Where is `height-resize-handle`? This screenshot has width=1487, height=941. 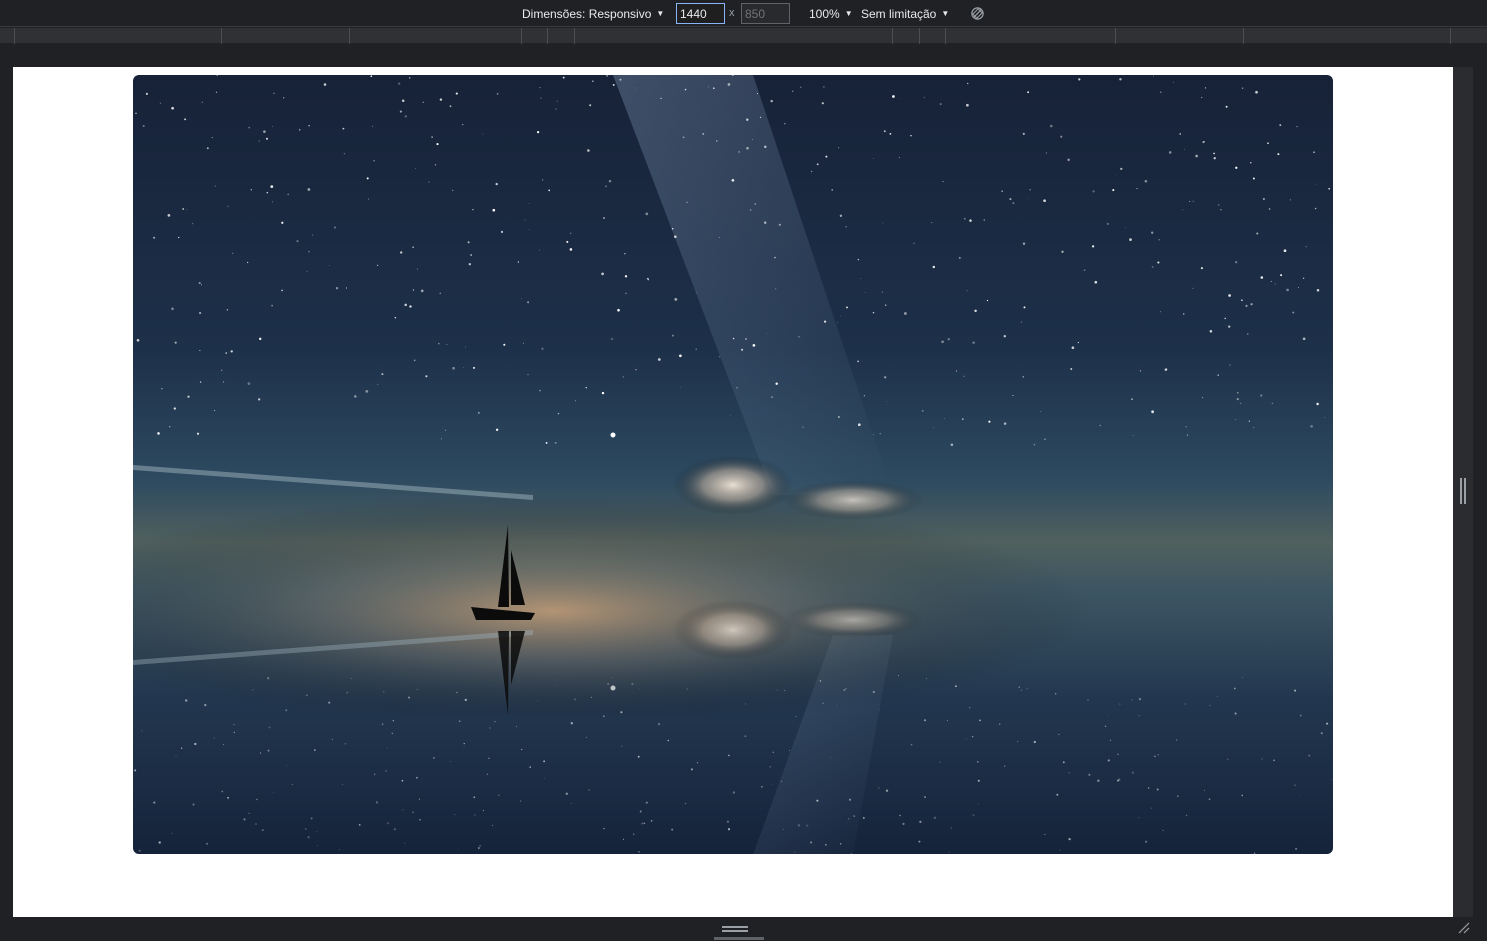 height-resize-handle is located at coordinates (739, 930).